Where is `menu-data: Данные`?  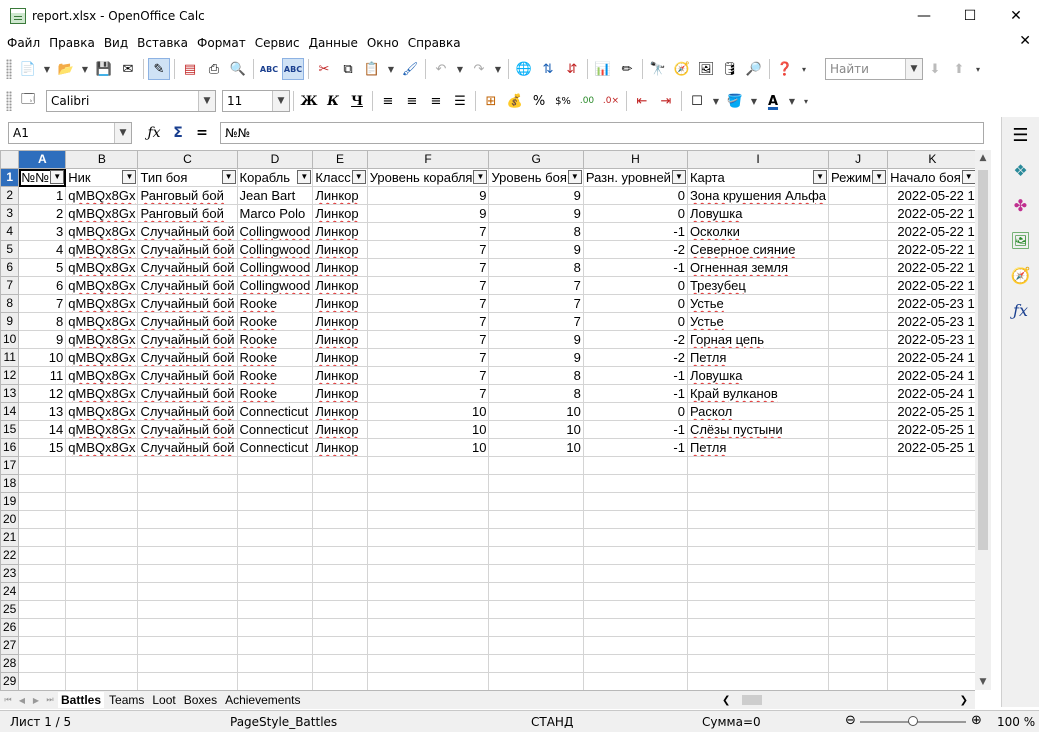 menu-data: Данные is located at coordinates (334, 43).